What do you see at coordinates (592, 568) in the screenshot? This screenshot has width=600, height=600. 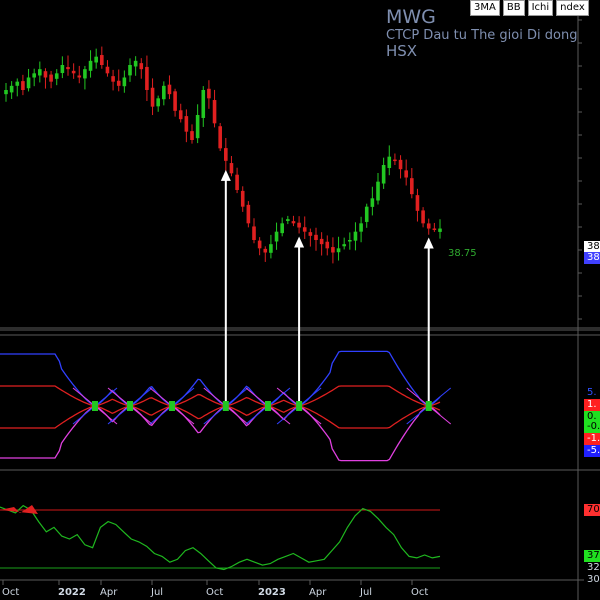 I see `rsi-axis-label: 32` at bounding box center [592, 568].